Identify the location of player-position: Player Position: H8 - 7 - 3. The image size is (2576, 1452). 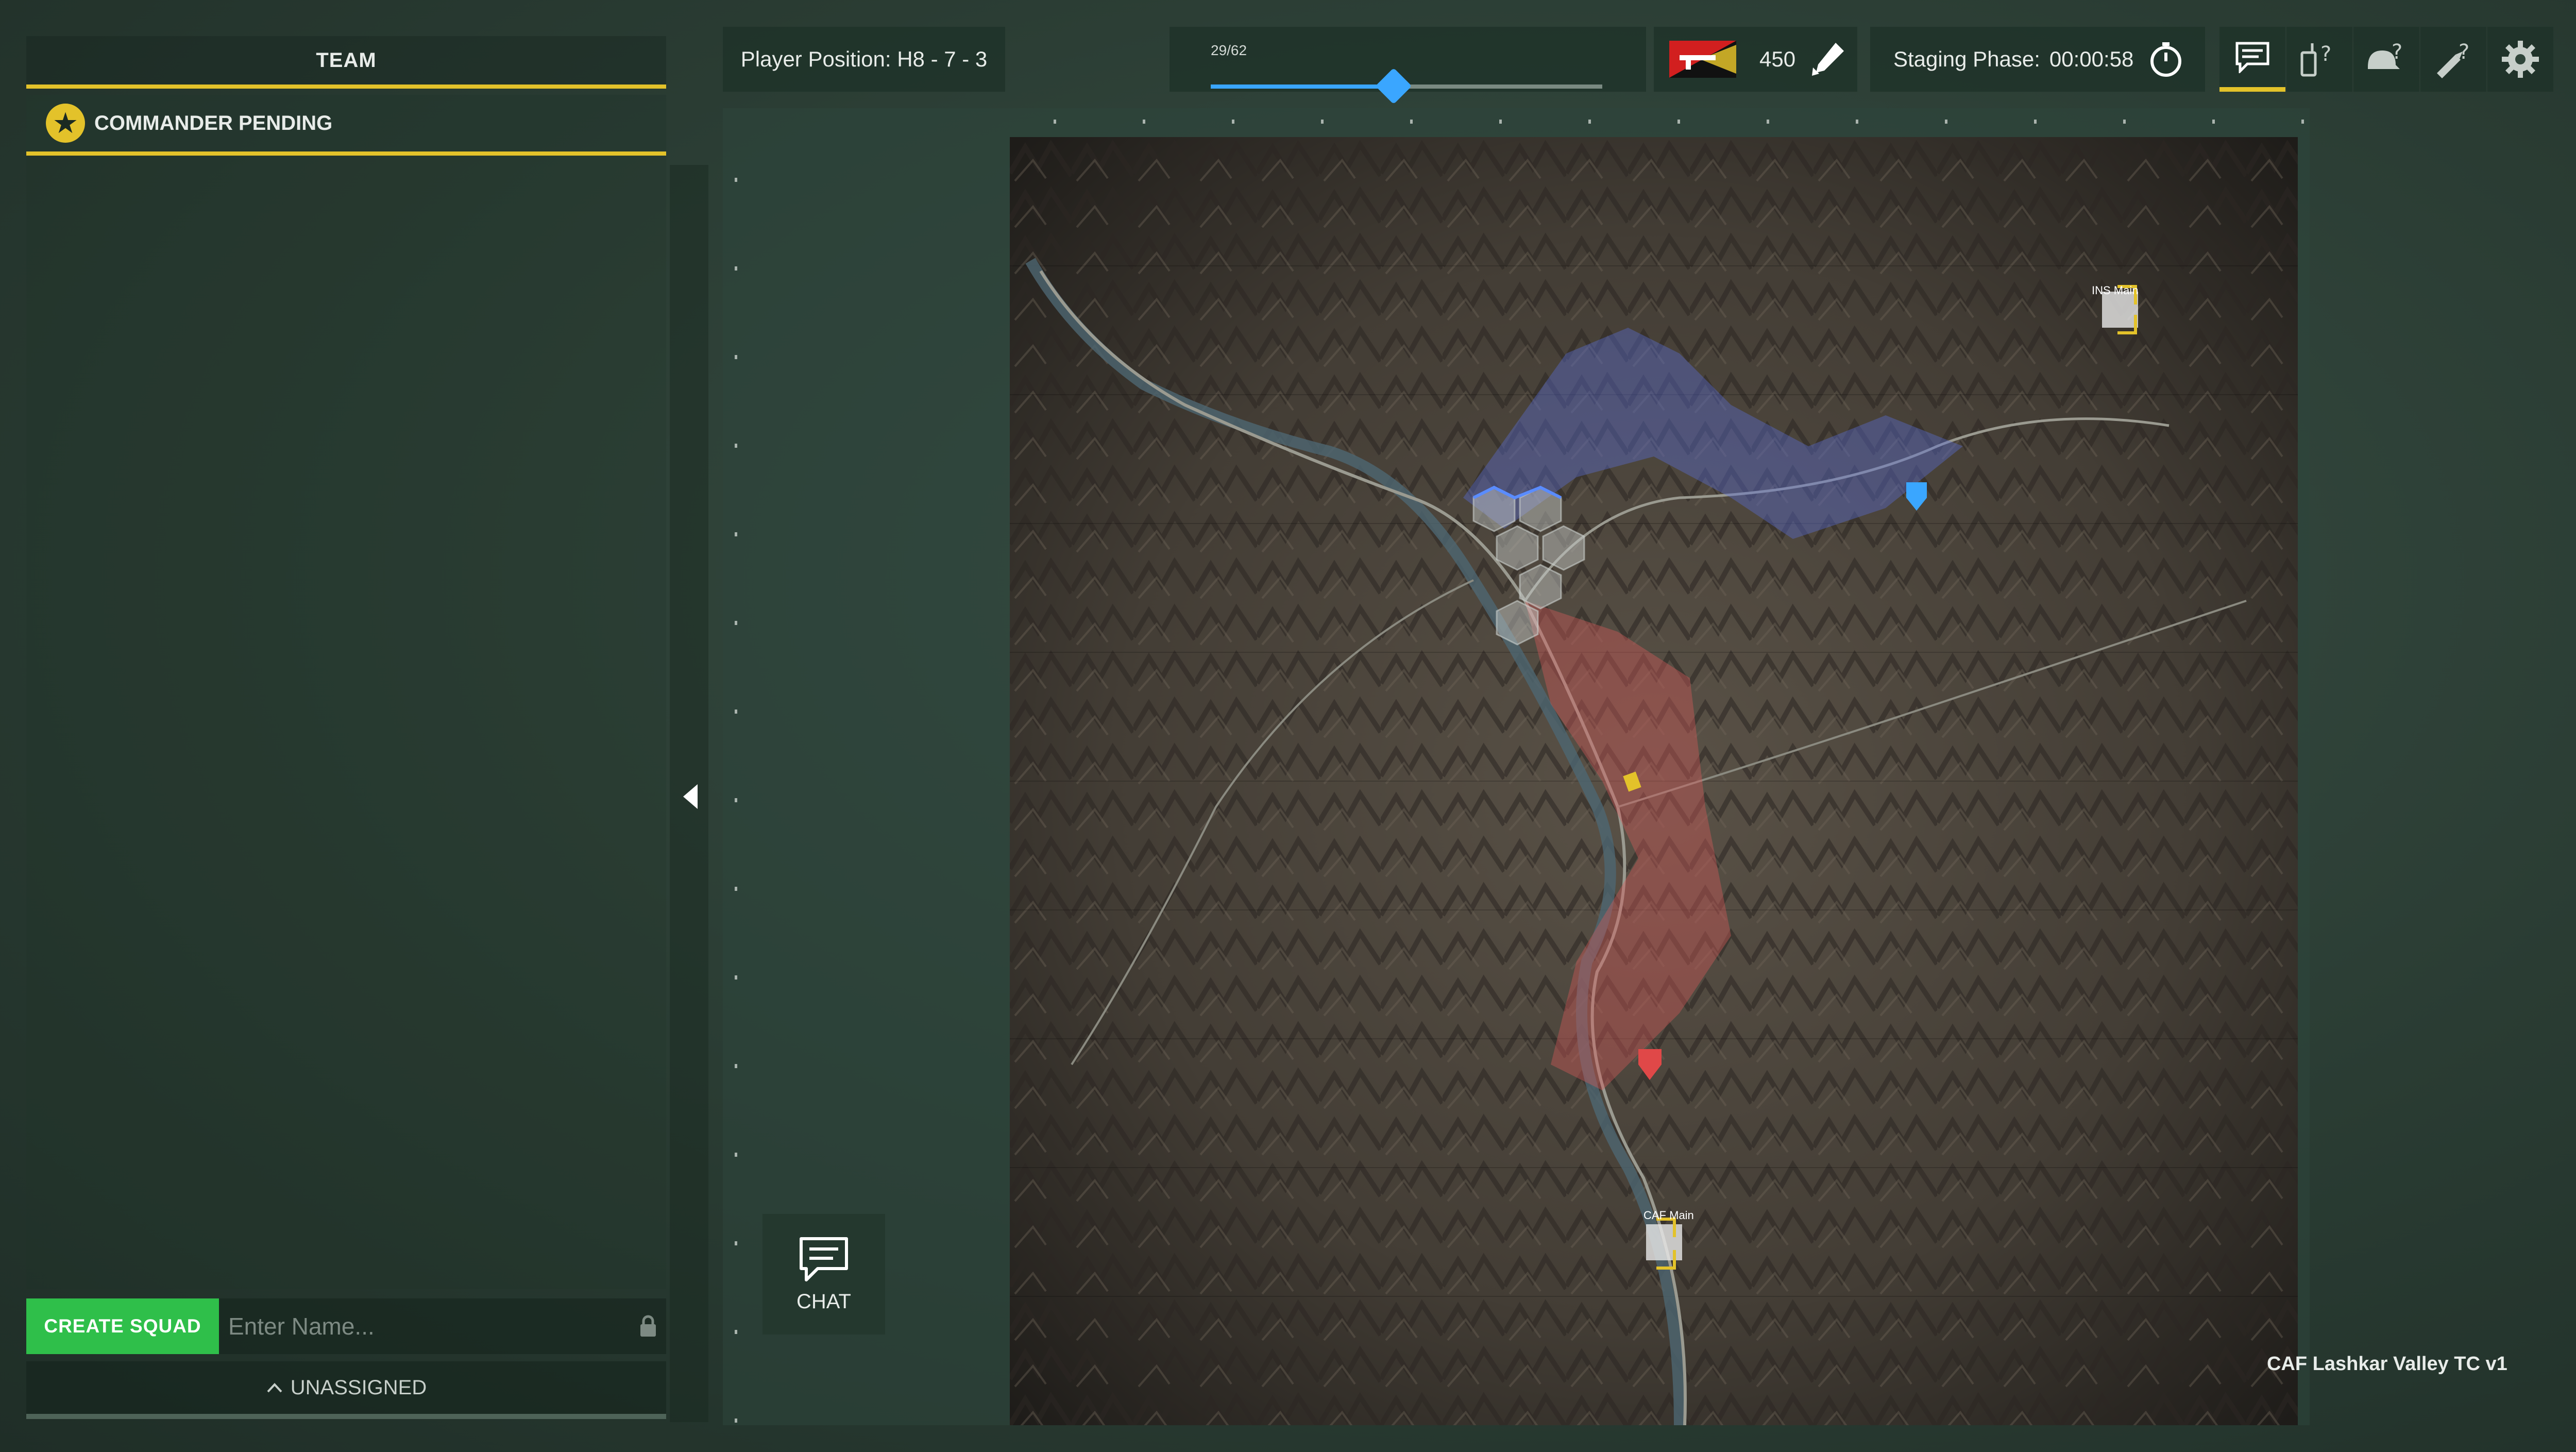
(864, 59).